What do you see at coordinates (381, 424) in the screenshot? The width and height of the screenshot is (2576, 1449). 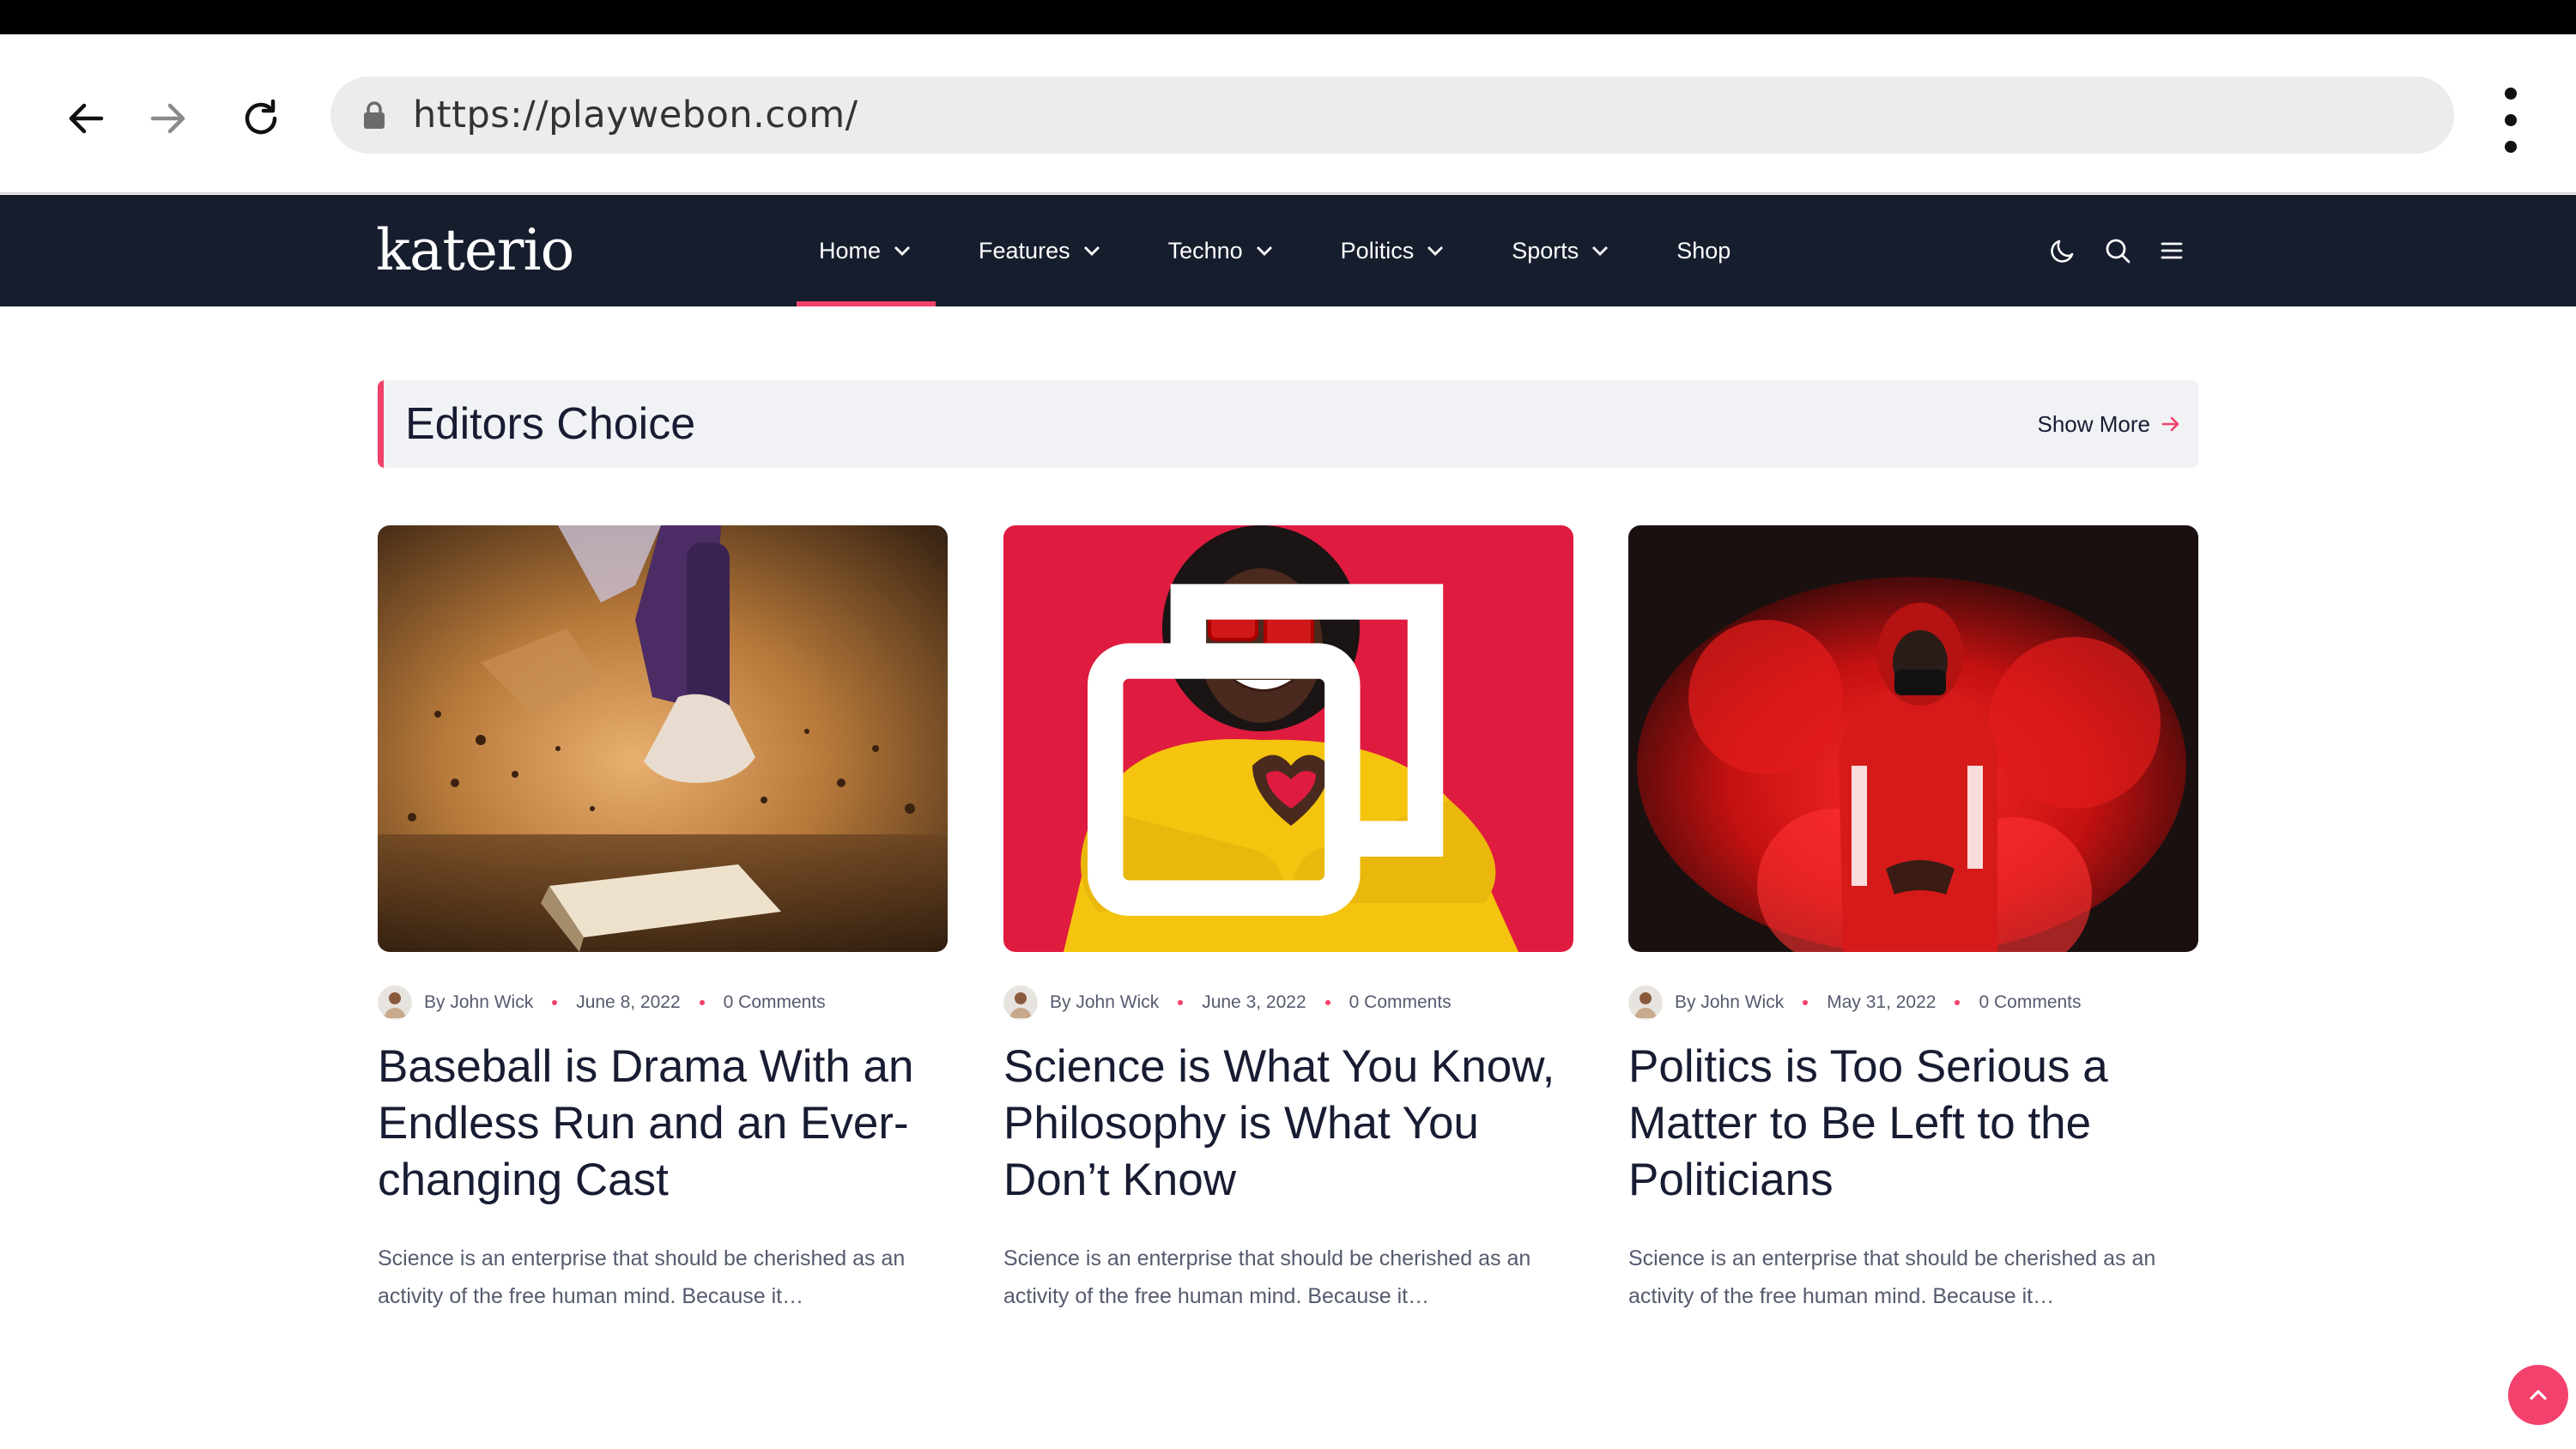 I see `section-accent-bar` at bounding box center [381, 424].